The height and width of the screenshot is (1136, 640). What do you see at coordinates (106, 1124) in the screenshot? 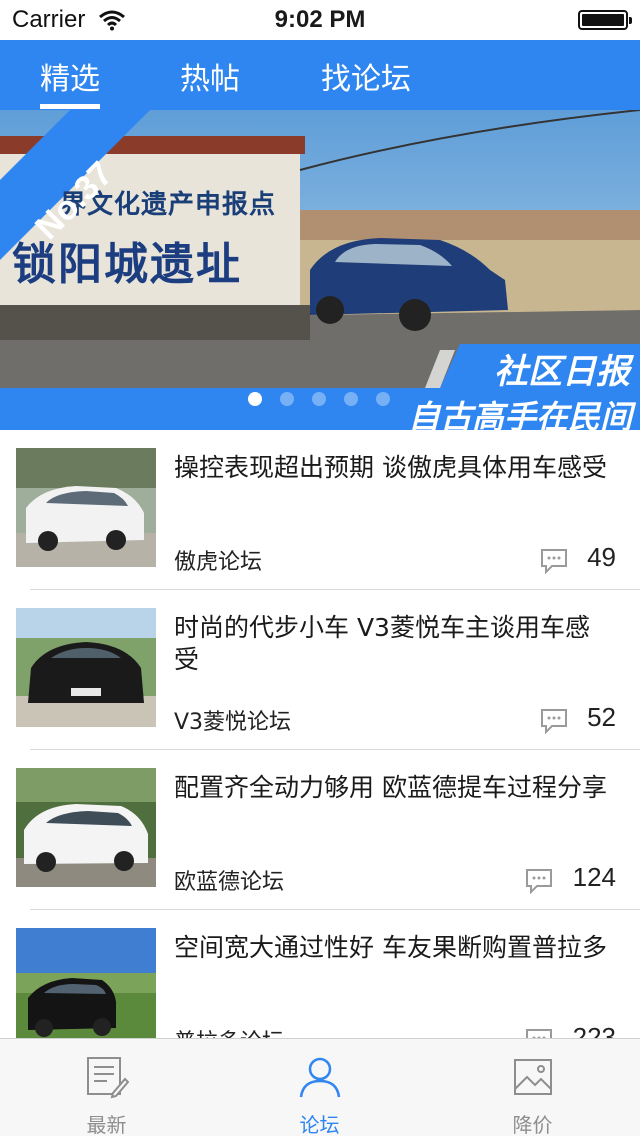
I see `tab-latest-label: 最新` at bounding box center [106, 1124].